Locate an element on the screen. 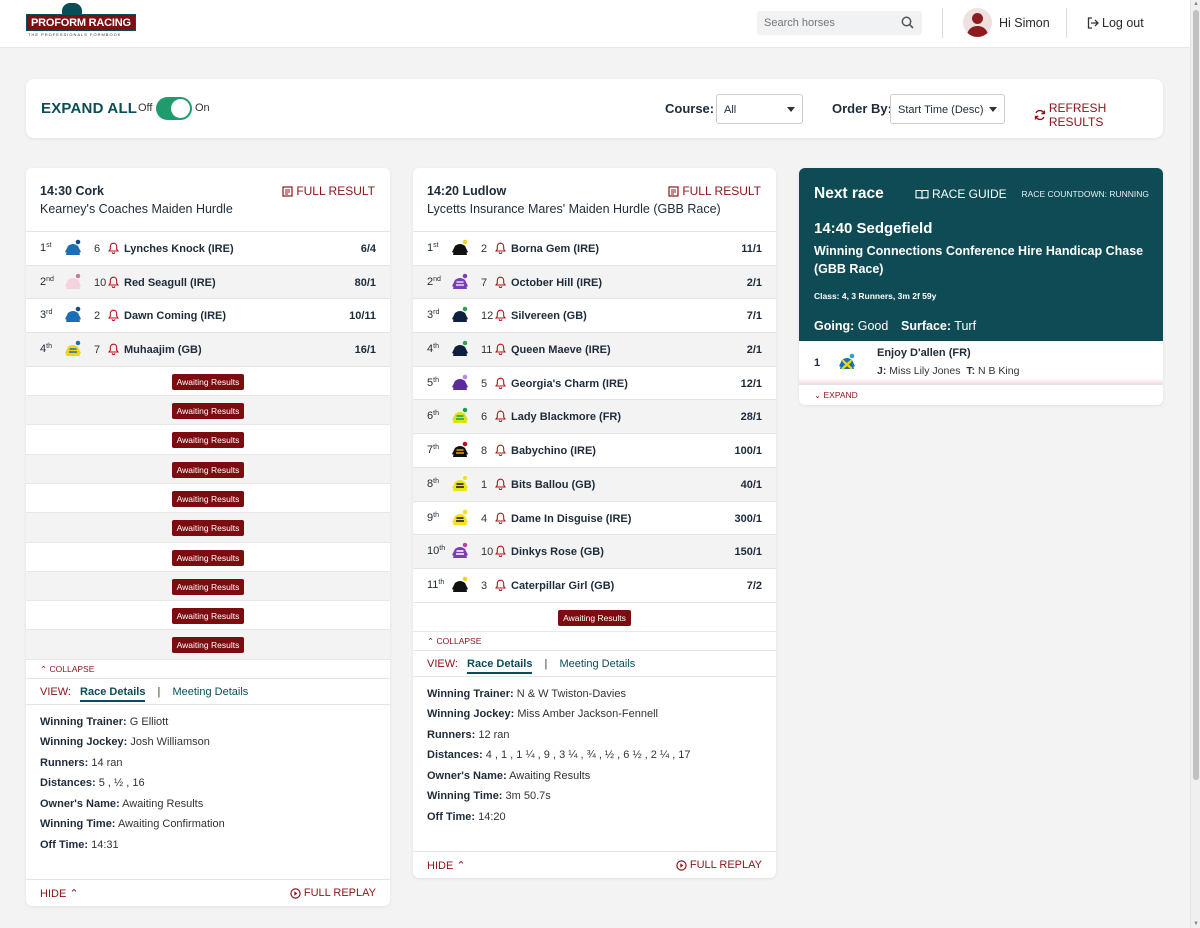 Image resolution: width=1200 pixels, height=928 pixels. horse-name: Dame In Disguise (IRE) is located at coordinates (571, 519).